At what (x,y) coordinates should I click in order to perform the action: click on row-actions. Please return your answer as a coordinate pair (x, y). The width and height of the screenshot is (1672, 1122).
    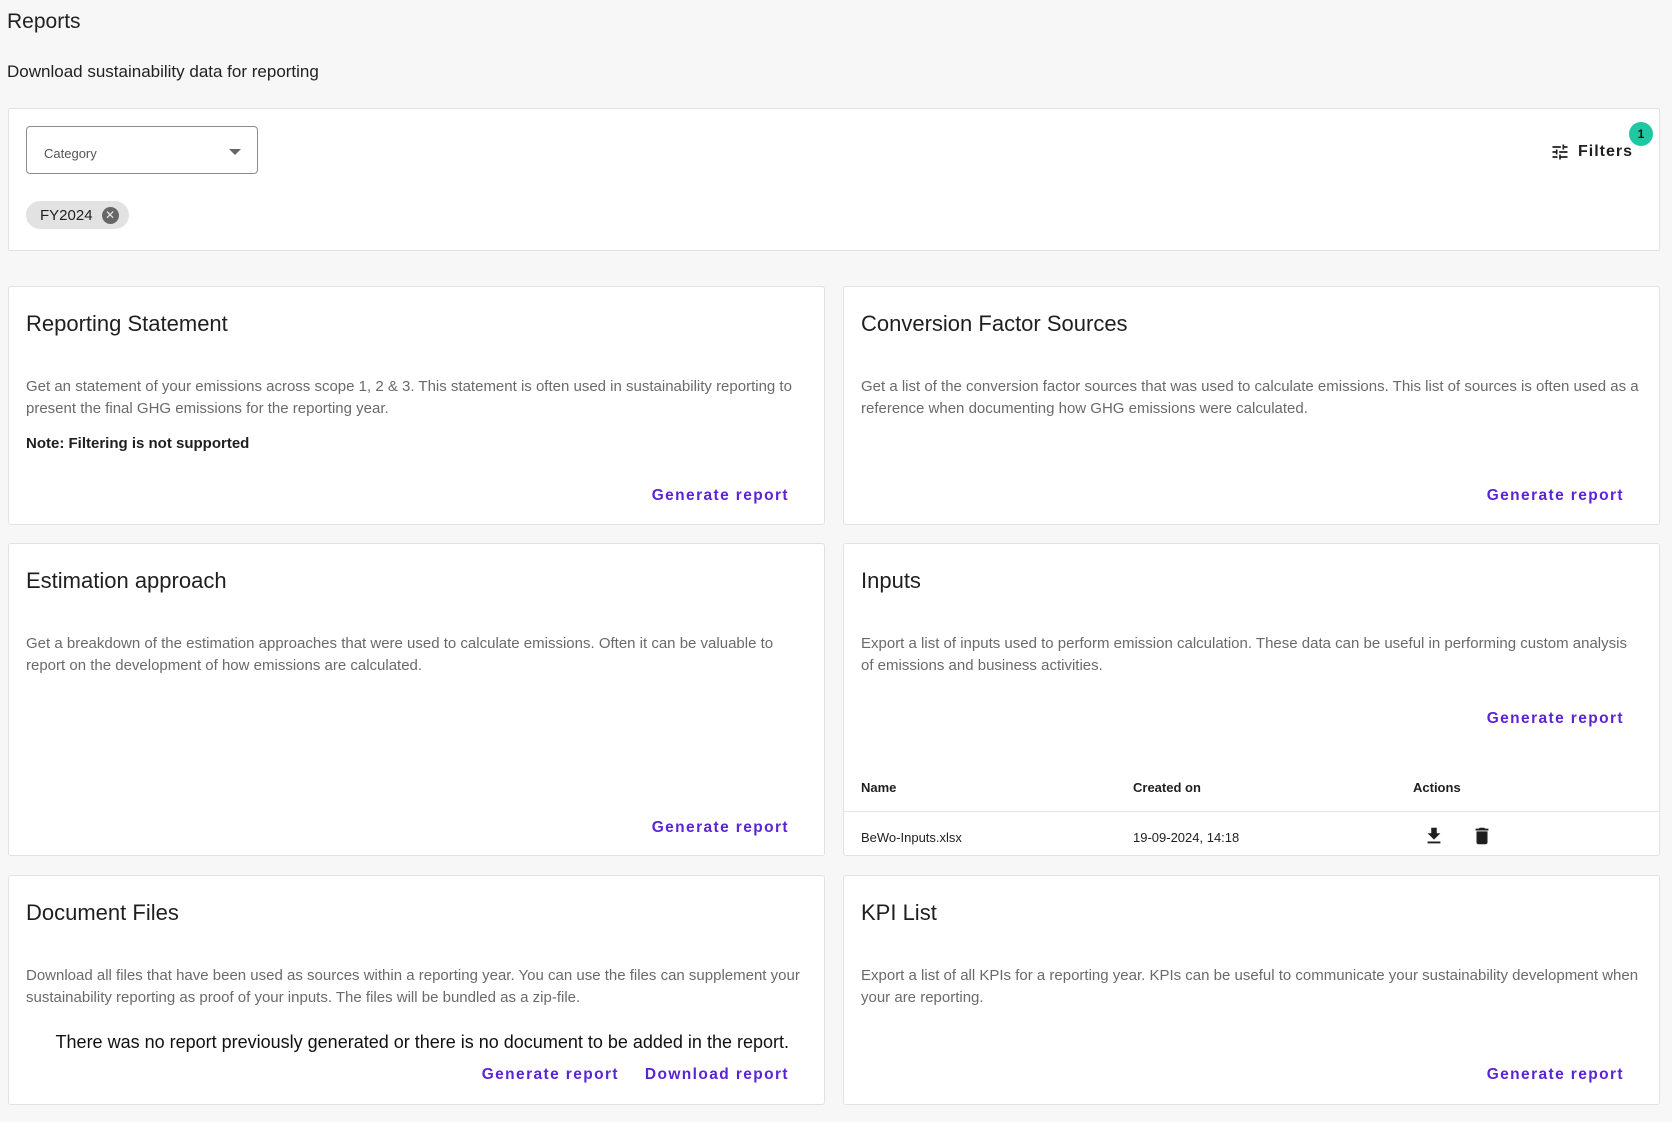
    Looking at the image, I should click on (1458, 836).